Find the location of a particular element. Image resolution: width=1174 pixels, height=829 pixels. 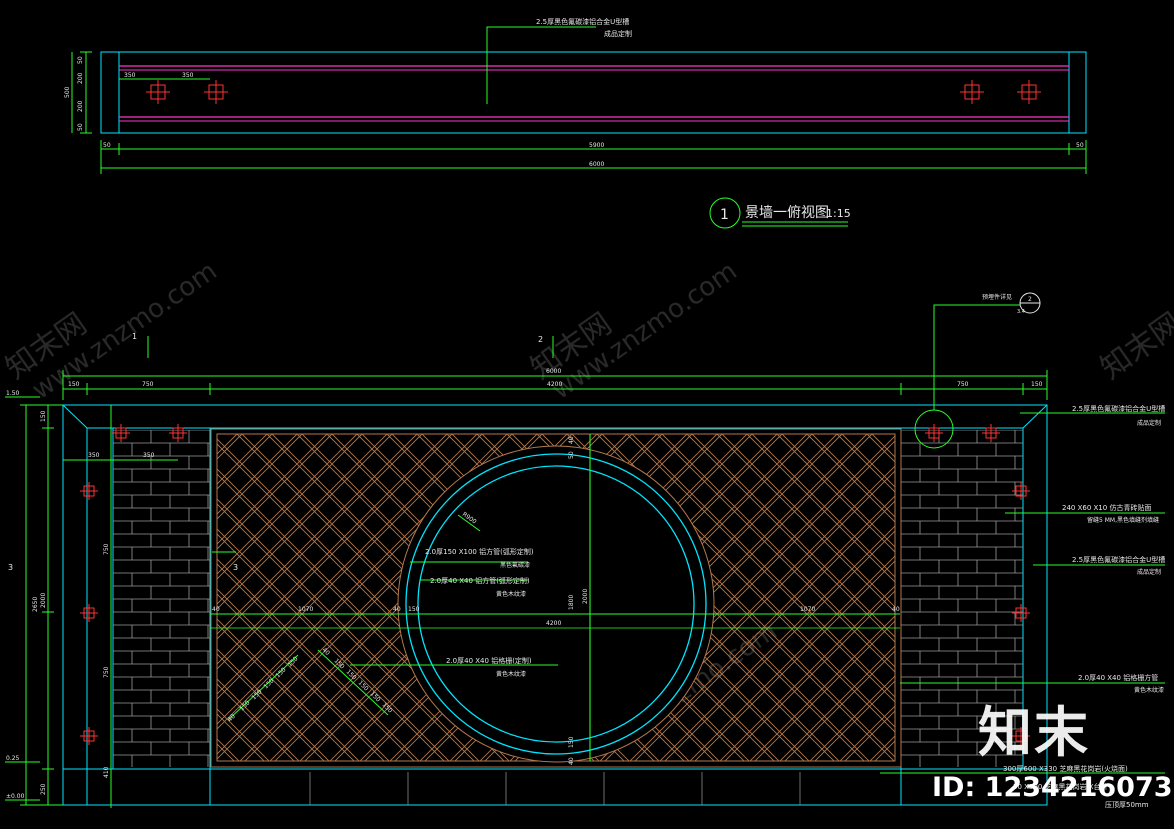

center-dim-3: 40 is located at coordinates (397, 609).